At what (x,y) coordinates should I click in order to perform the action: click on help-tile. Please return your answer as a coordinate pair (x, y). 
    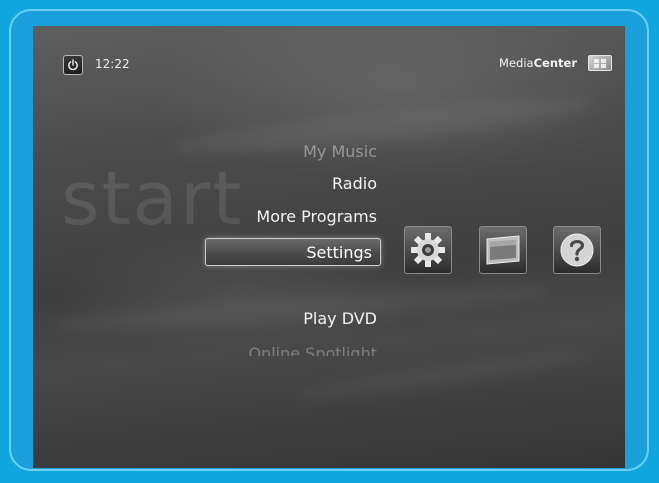
    Looking at the image, I should click on (577, 250).